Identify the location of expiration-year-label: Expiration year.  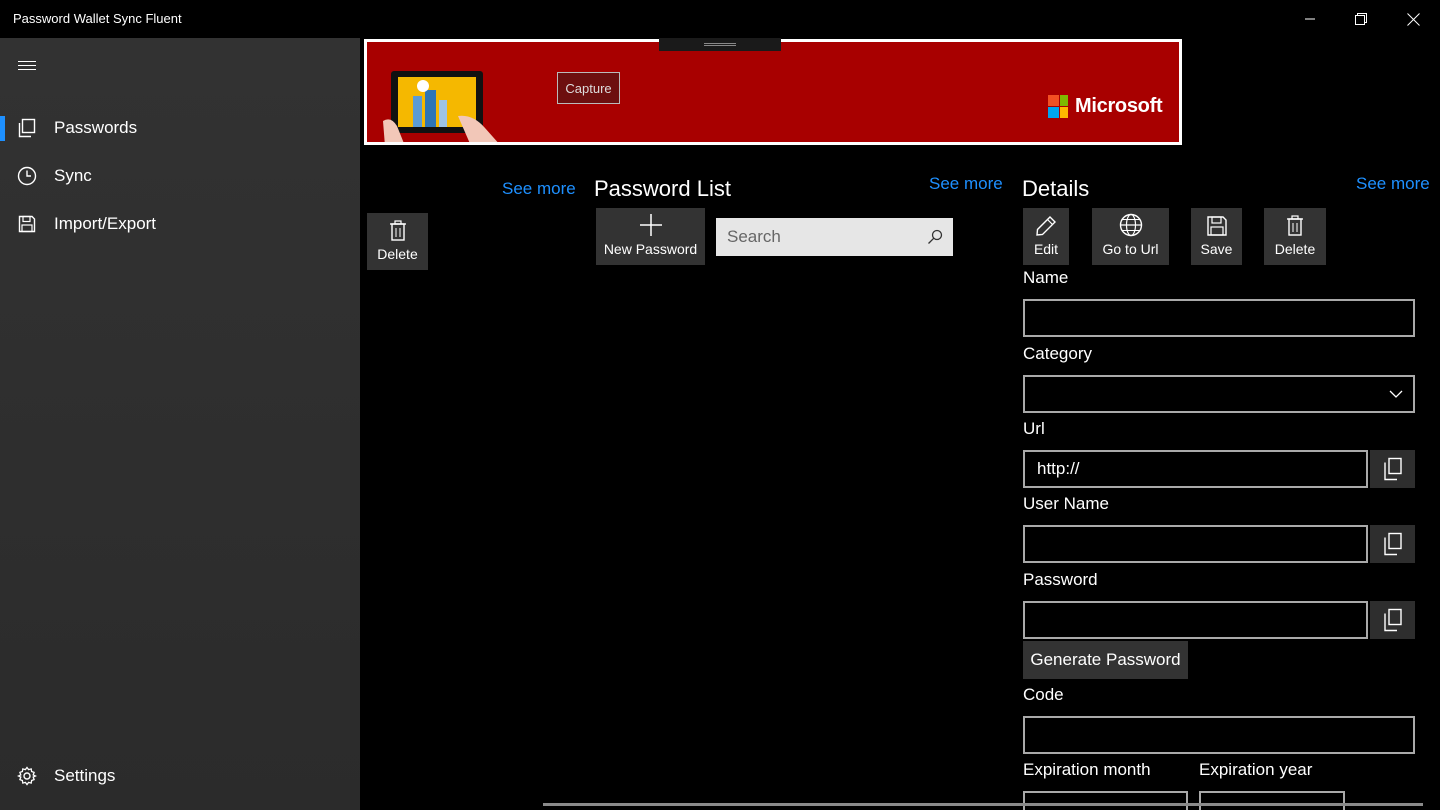
(1256, 769).